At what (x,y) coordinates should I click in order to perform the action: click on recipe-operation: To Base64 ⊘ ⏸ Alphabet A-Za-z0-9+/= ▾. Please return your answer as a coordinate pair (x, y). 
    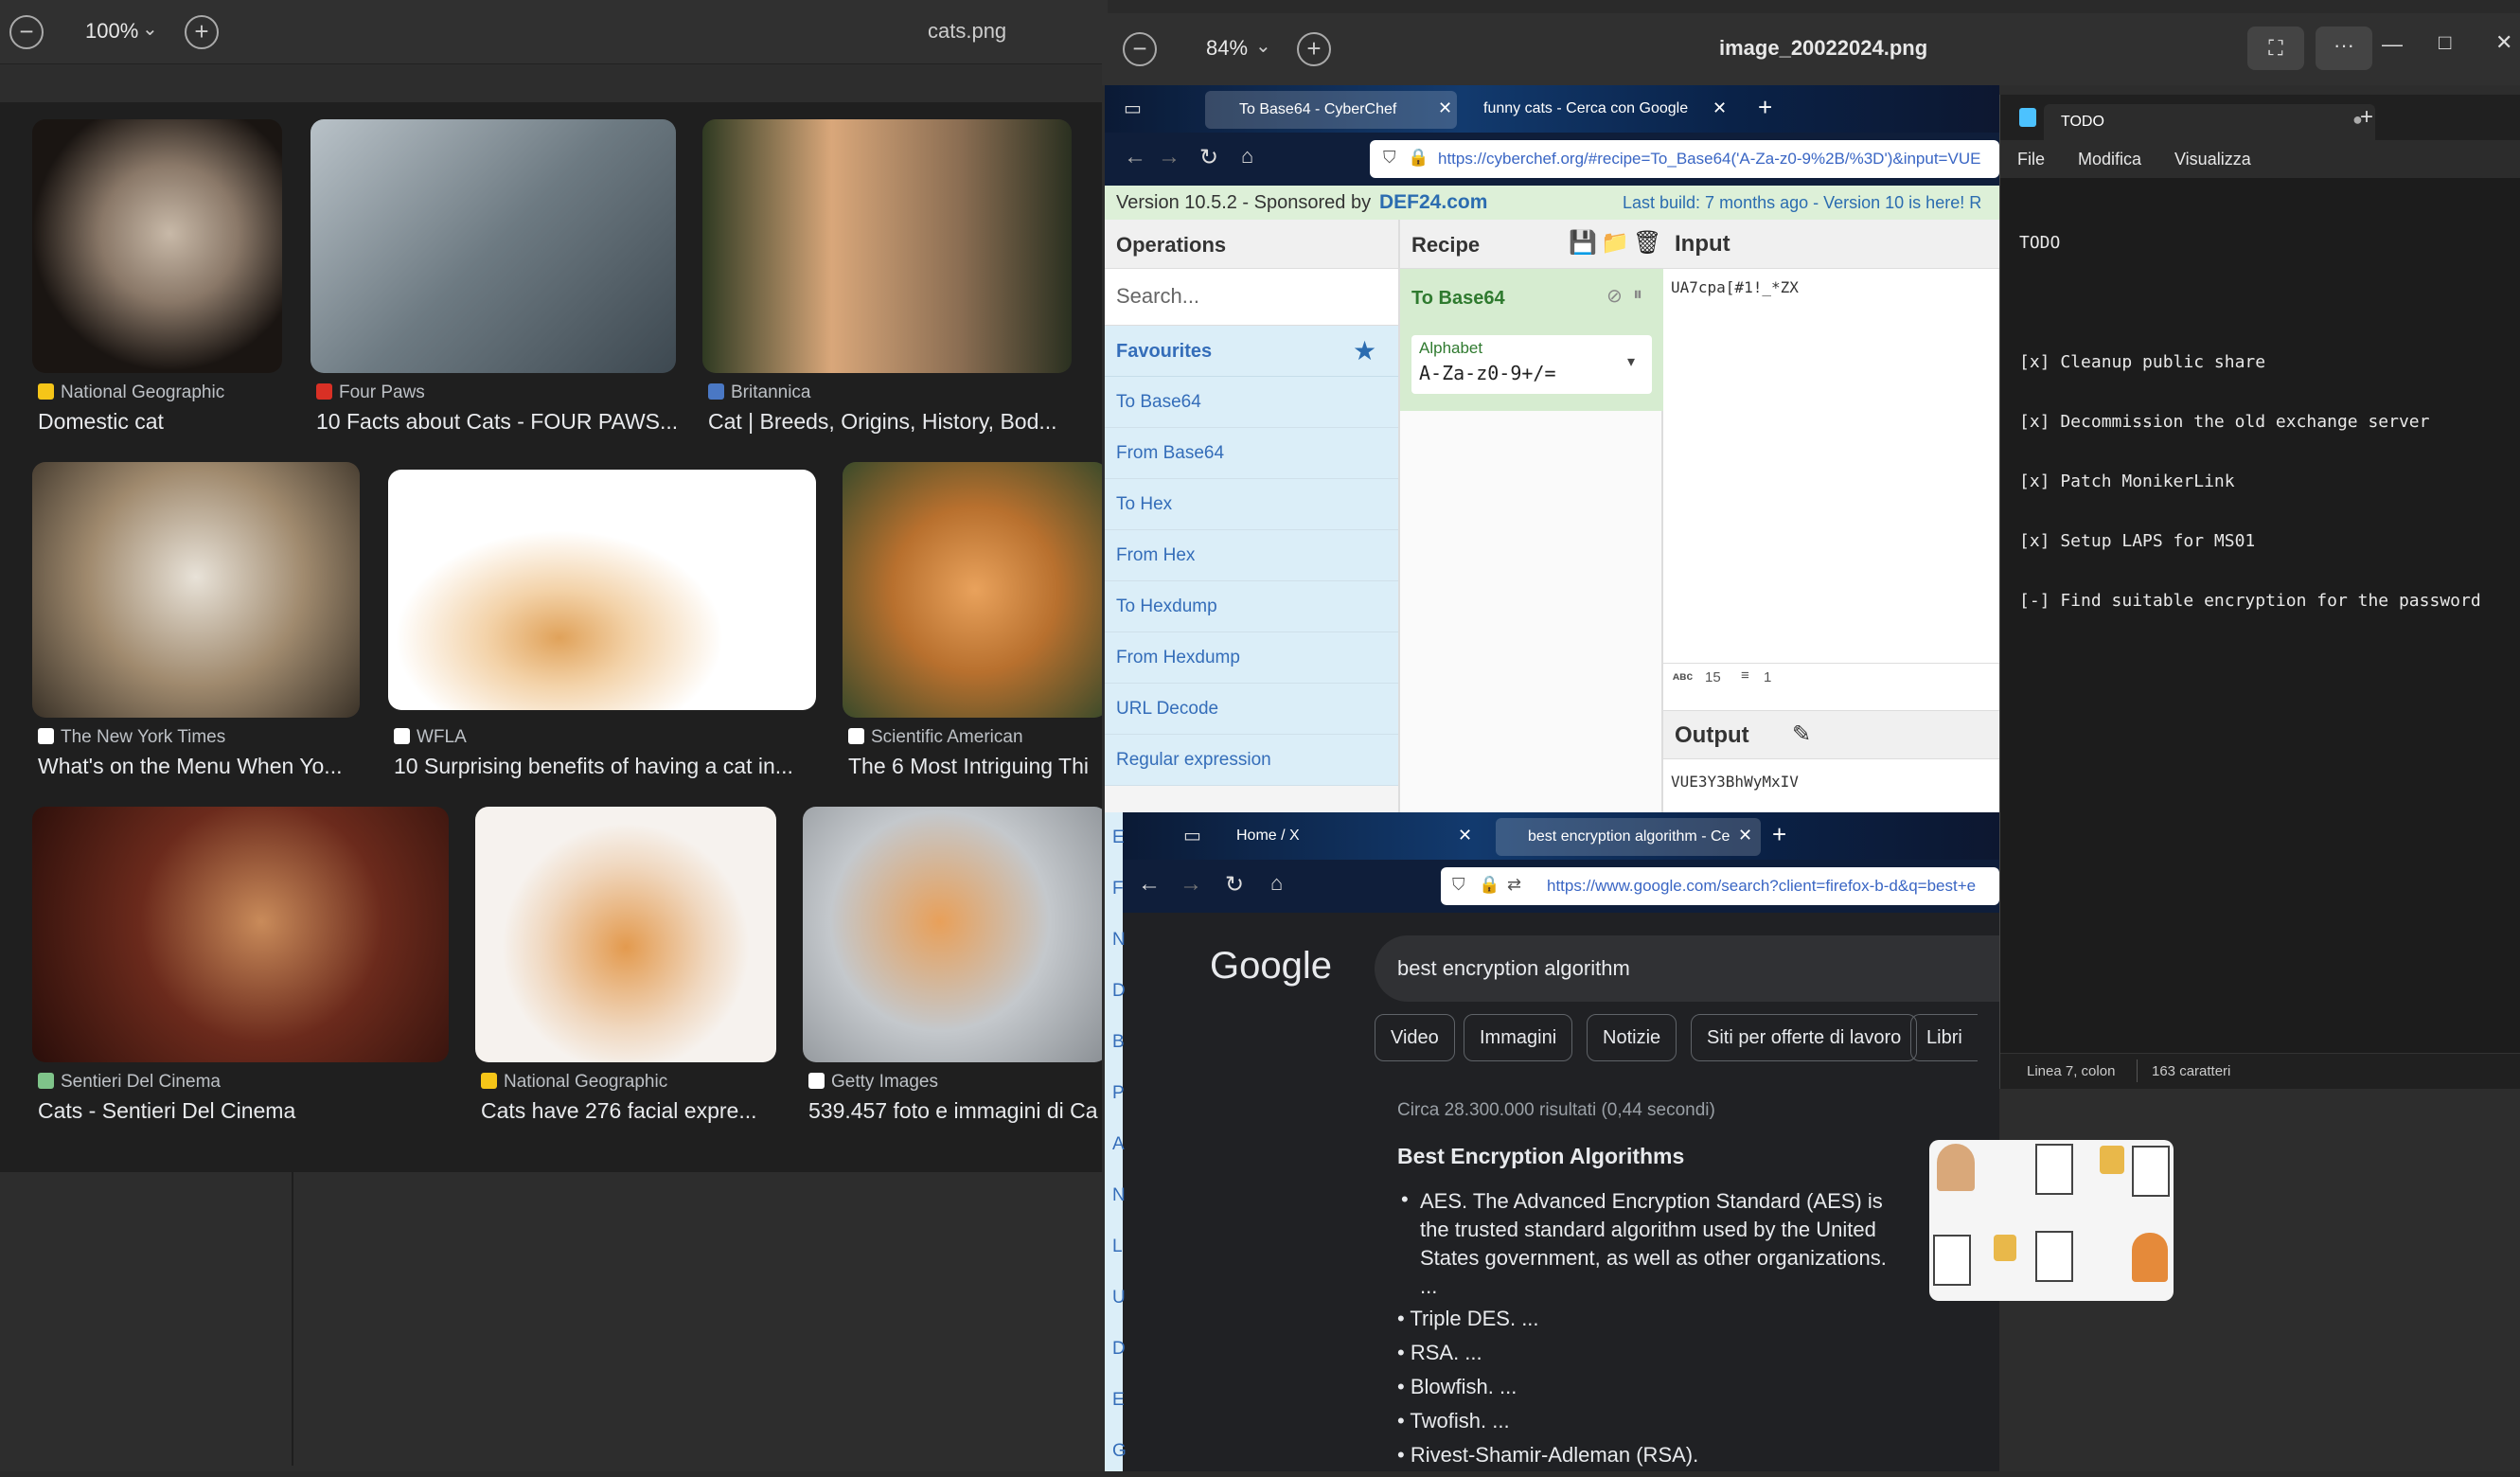
    Looking at the image, I should click on (1531, 340).